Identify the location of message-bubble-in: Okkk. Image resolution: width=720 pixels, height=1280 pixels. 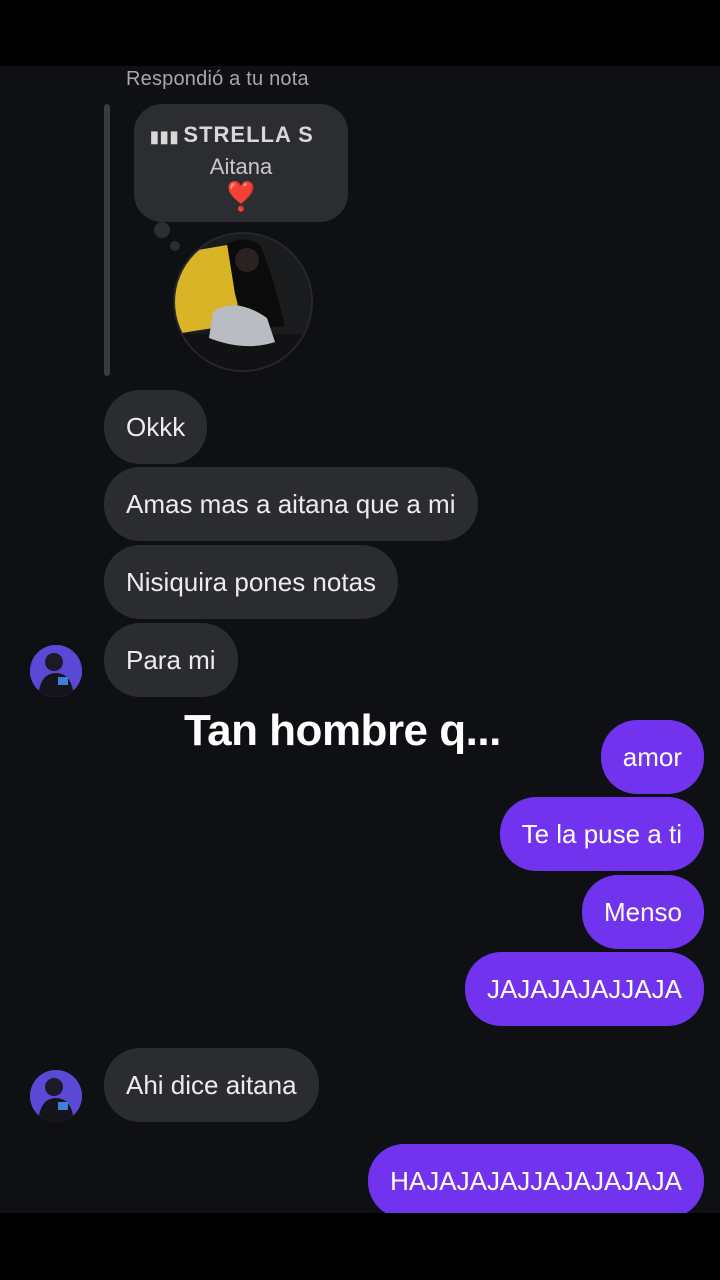
(156, 427).